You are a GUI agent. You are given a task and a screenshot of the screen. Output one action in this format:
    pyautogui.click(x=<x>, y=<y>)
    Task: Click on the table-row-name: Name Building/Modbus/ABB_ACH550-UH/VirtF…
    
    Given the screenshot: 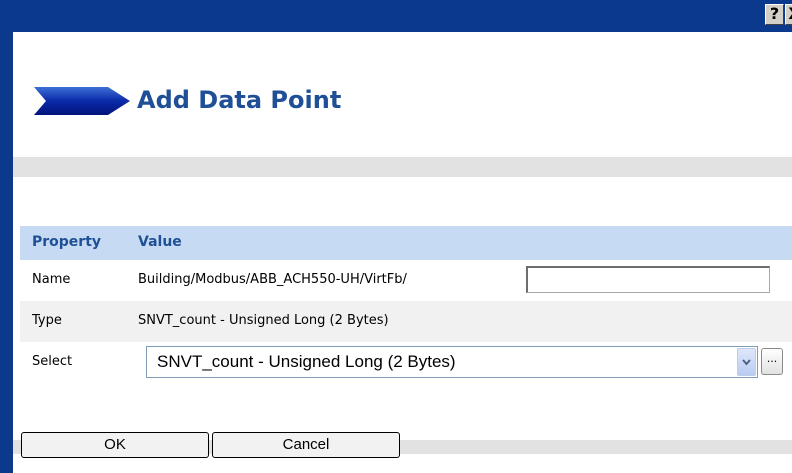 What is the action you would take?
    pyautogui.click(x=406, y=280)
    